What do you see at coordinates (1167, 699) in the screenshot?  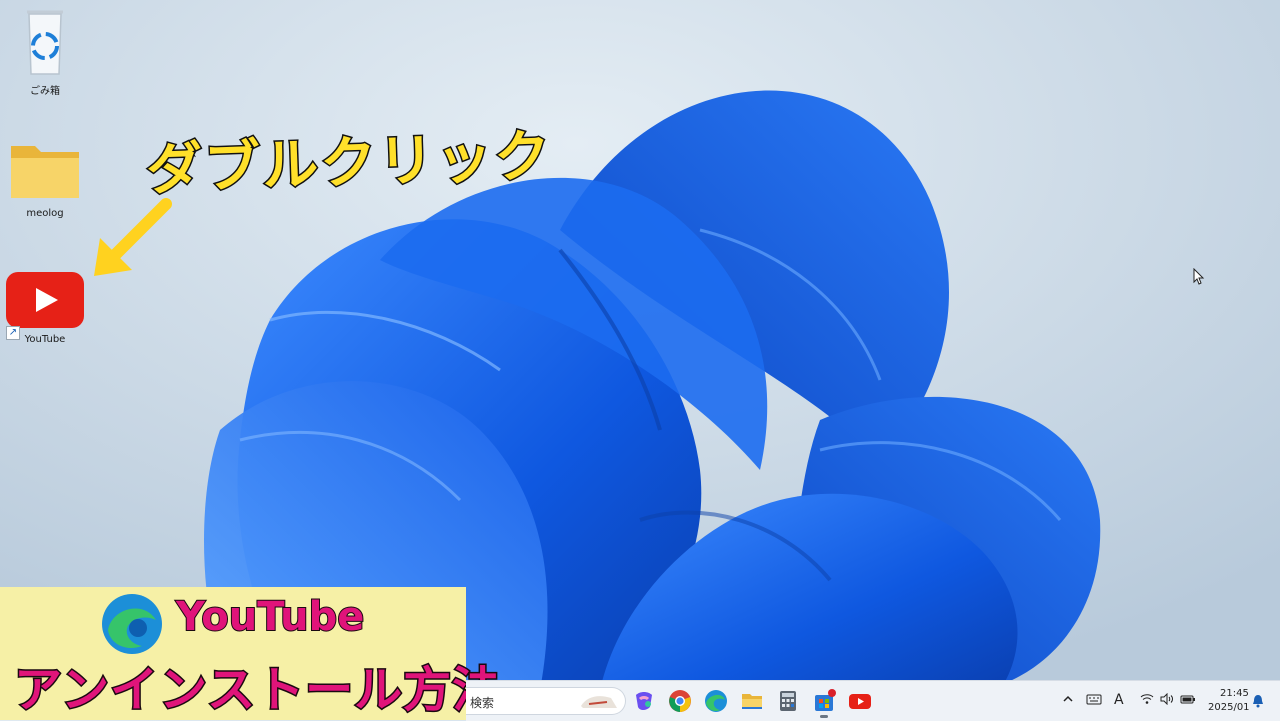 I see `volume-icon` at bounding box center [1167, 699].